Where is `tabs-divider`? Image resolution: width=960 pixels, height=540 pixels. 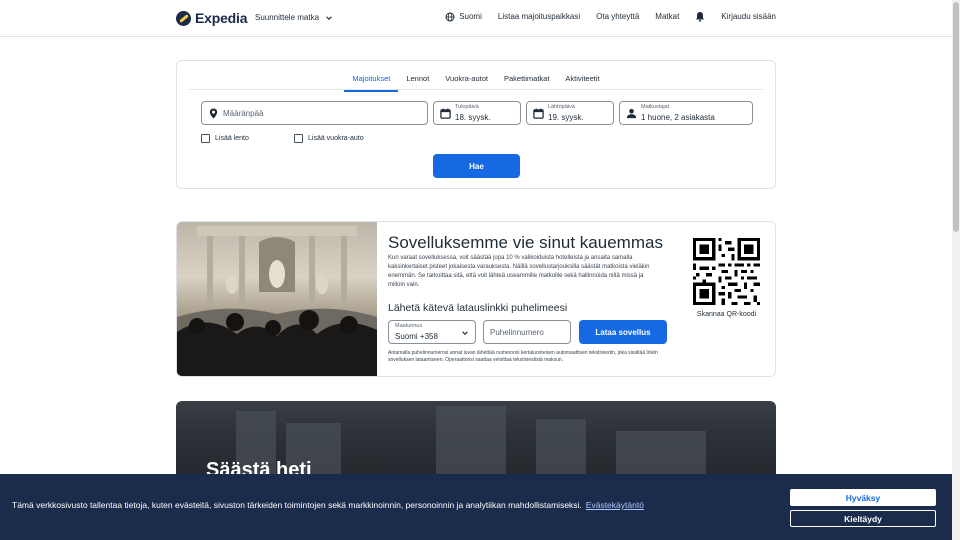 tabs-divider is located at coordinates (476, 89).